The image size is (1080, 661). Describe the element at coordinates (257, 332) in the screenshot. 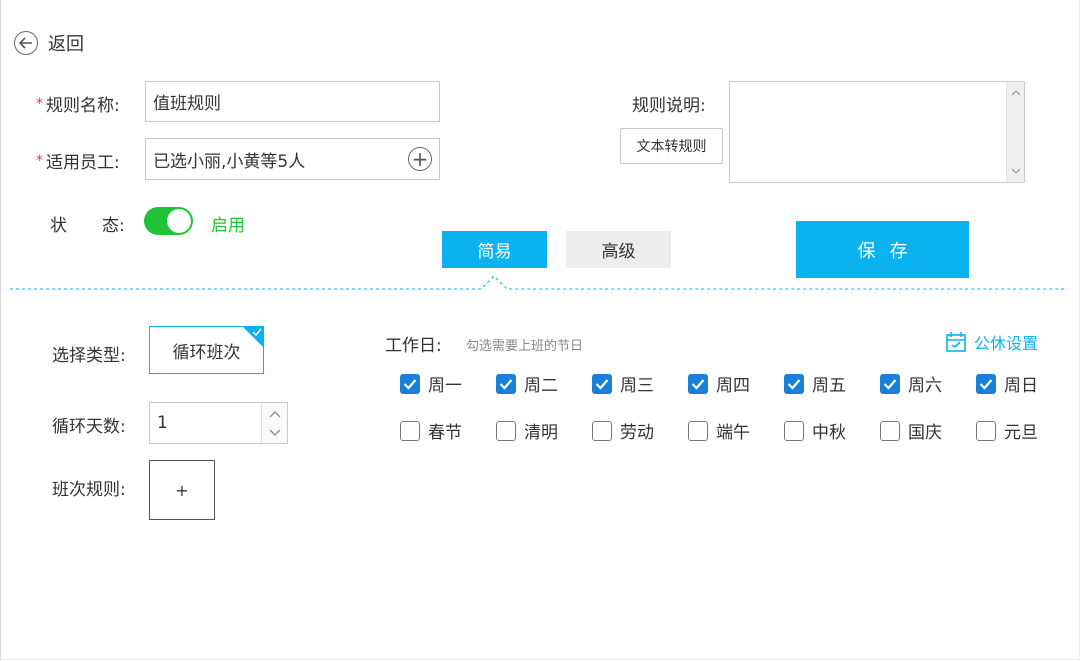

I see `check-icon` at that location.